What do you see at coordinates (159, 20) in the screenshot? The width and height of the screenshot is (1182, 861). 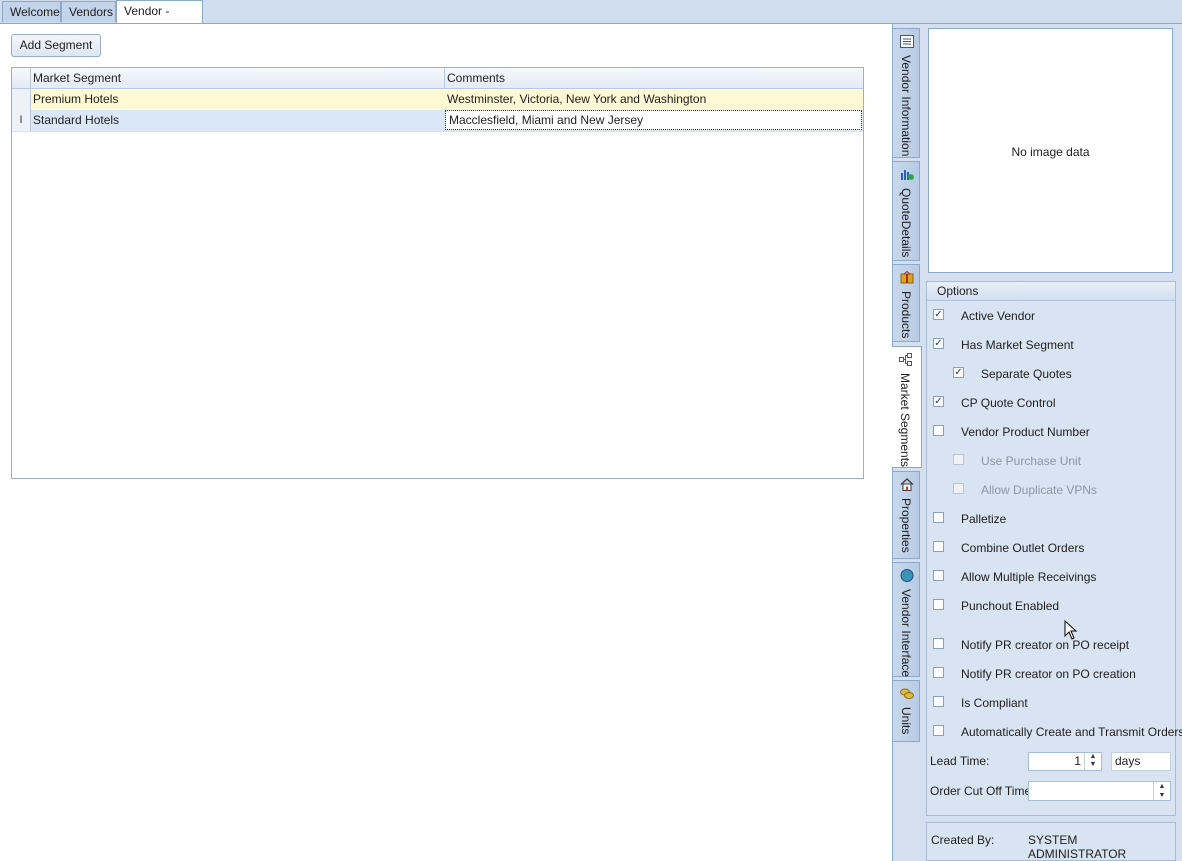 I see `tab-vendor-1: Vendor - 1✕` at bounding box center [159, 20].